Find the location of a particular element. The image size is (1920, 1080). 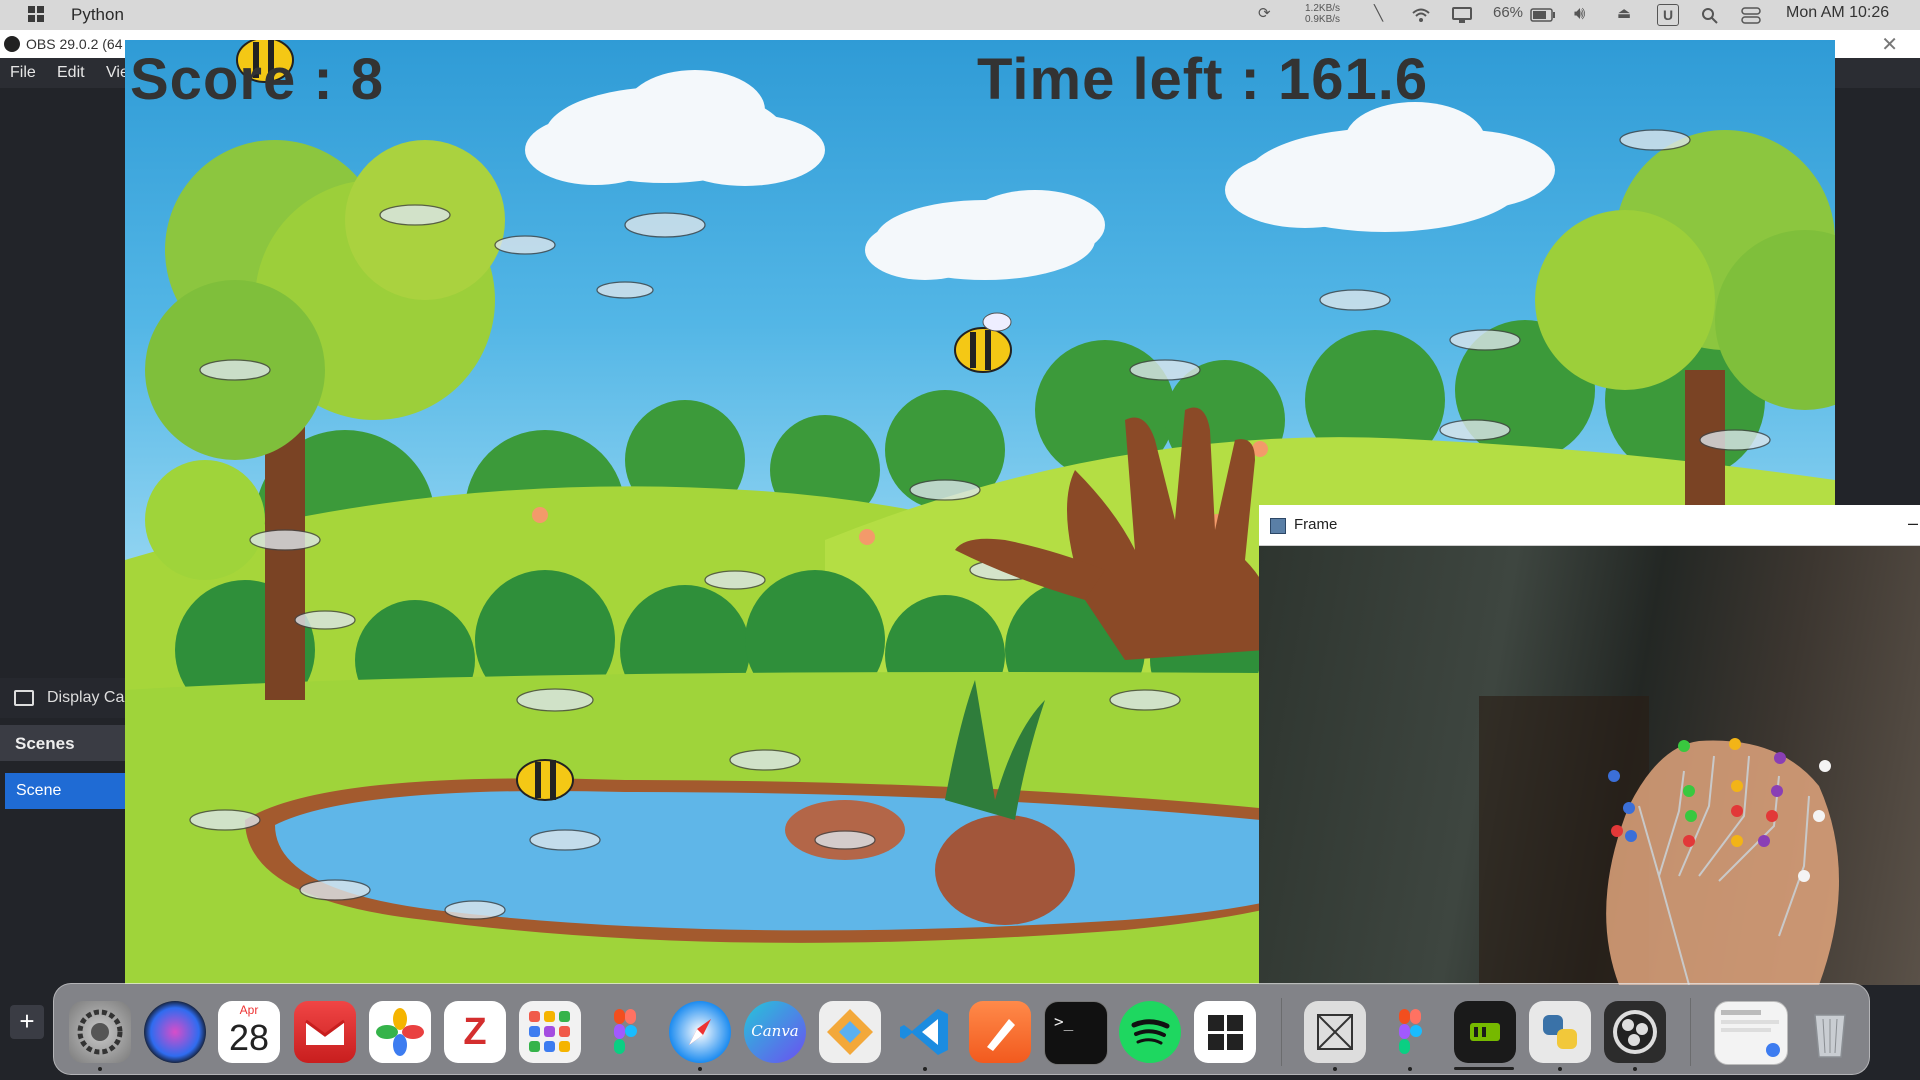

network-speed: 1.2KB/s 0.9KB/s is located at coordinates (1322, 14).